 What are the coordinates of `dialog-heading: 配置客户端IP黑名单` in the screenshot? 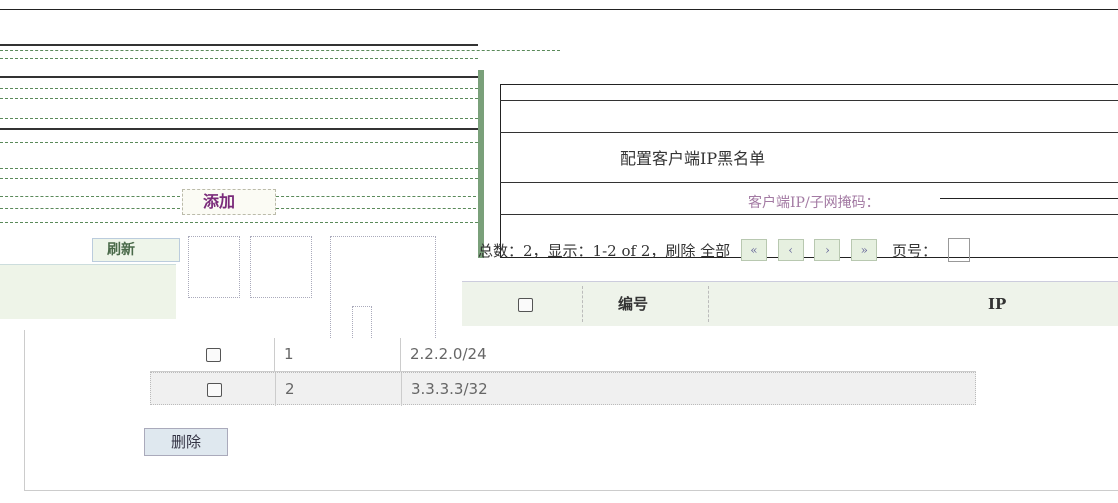 It's located at (693, 158).